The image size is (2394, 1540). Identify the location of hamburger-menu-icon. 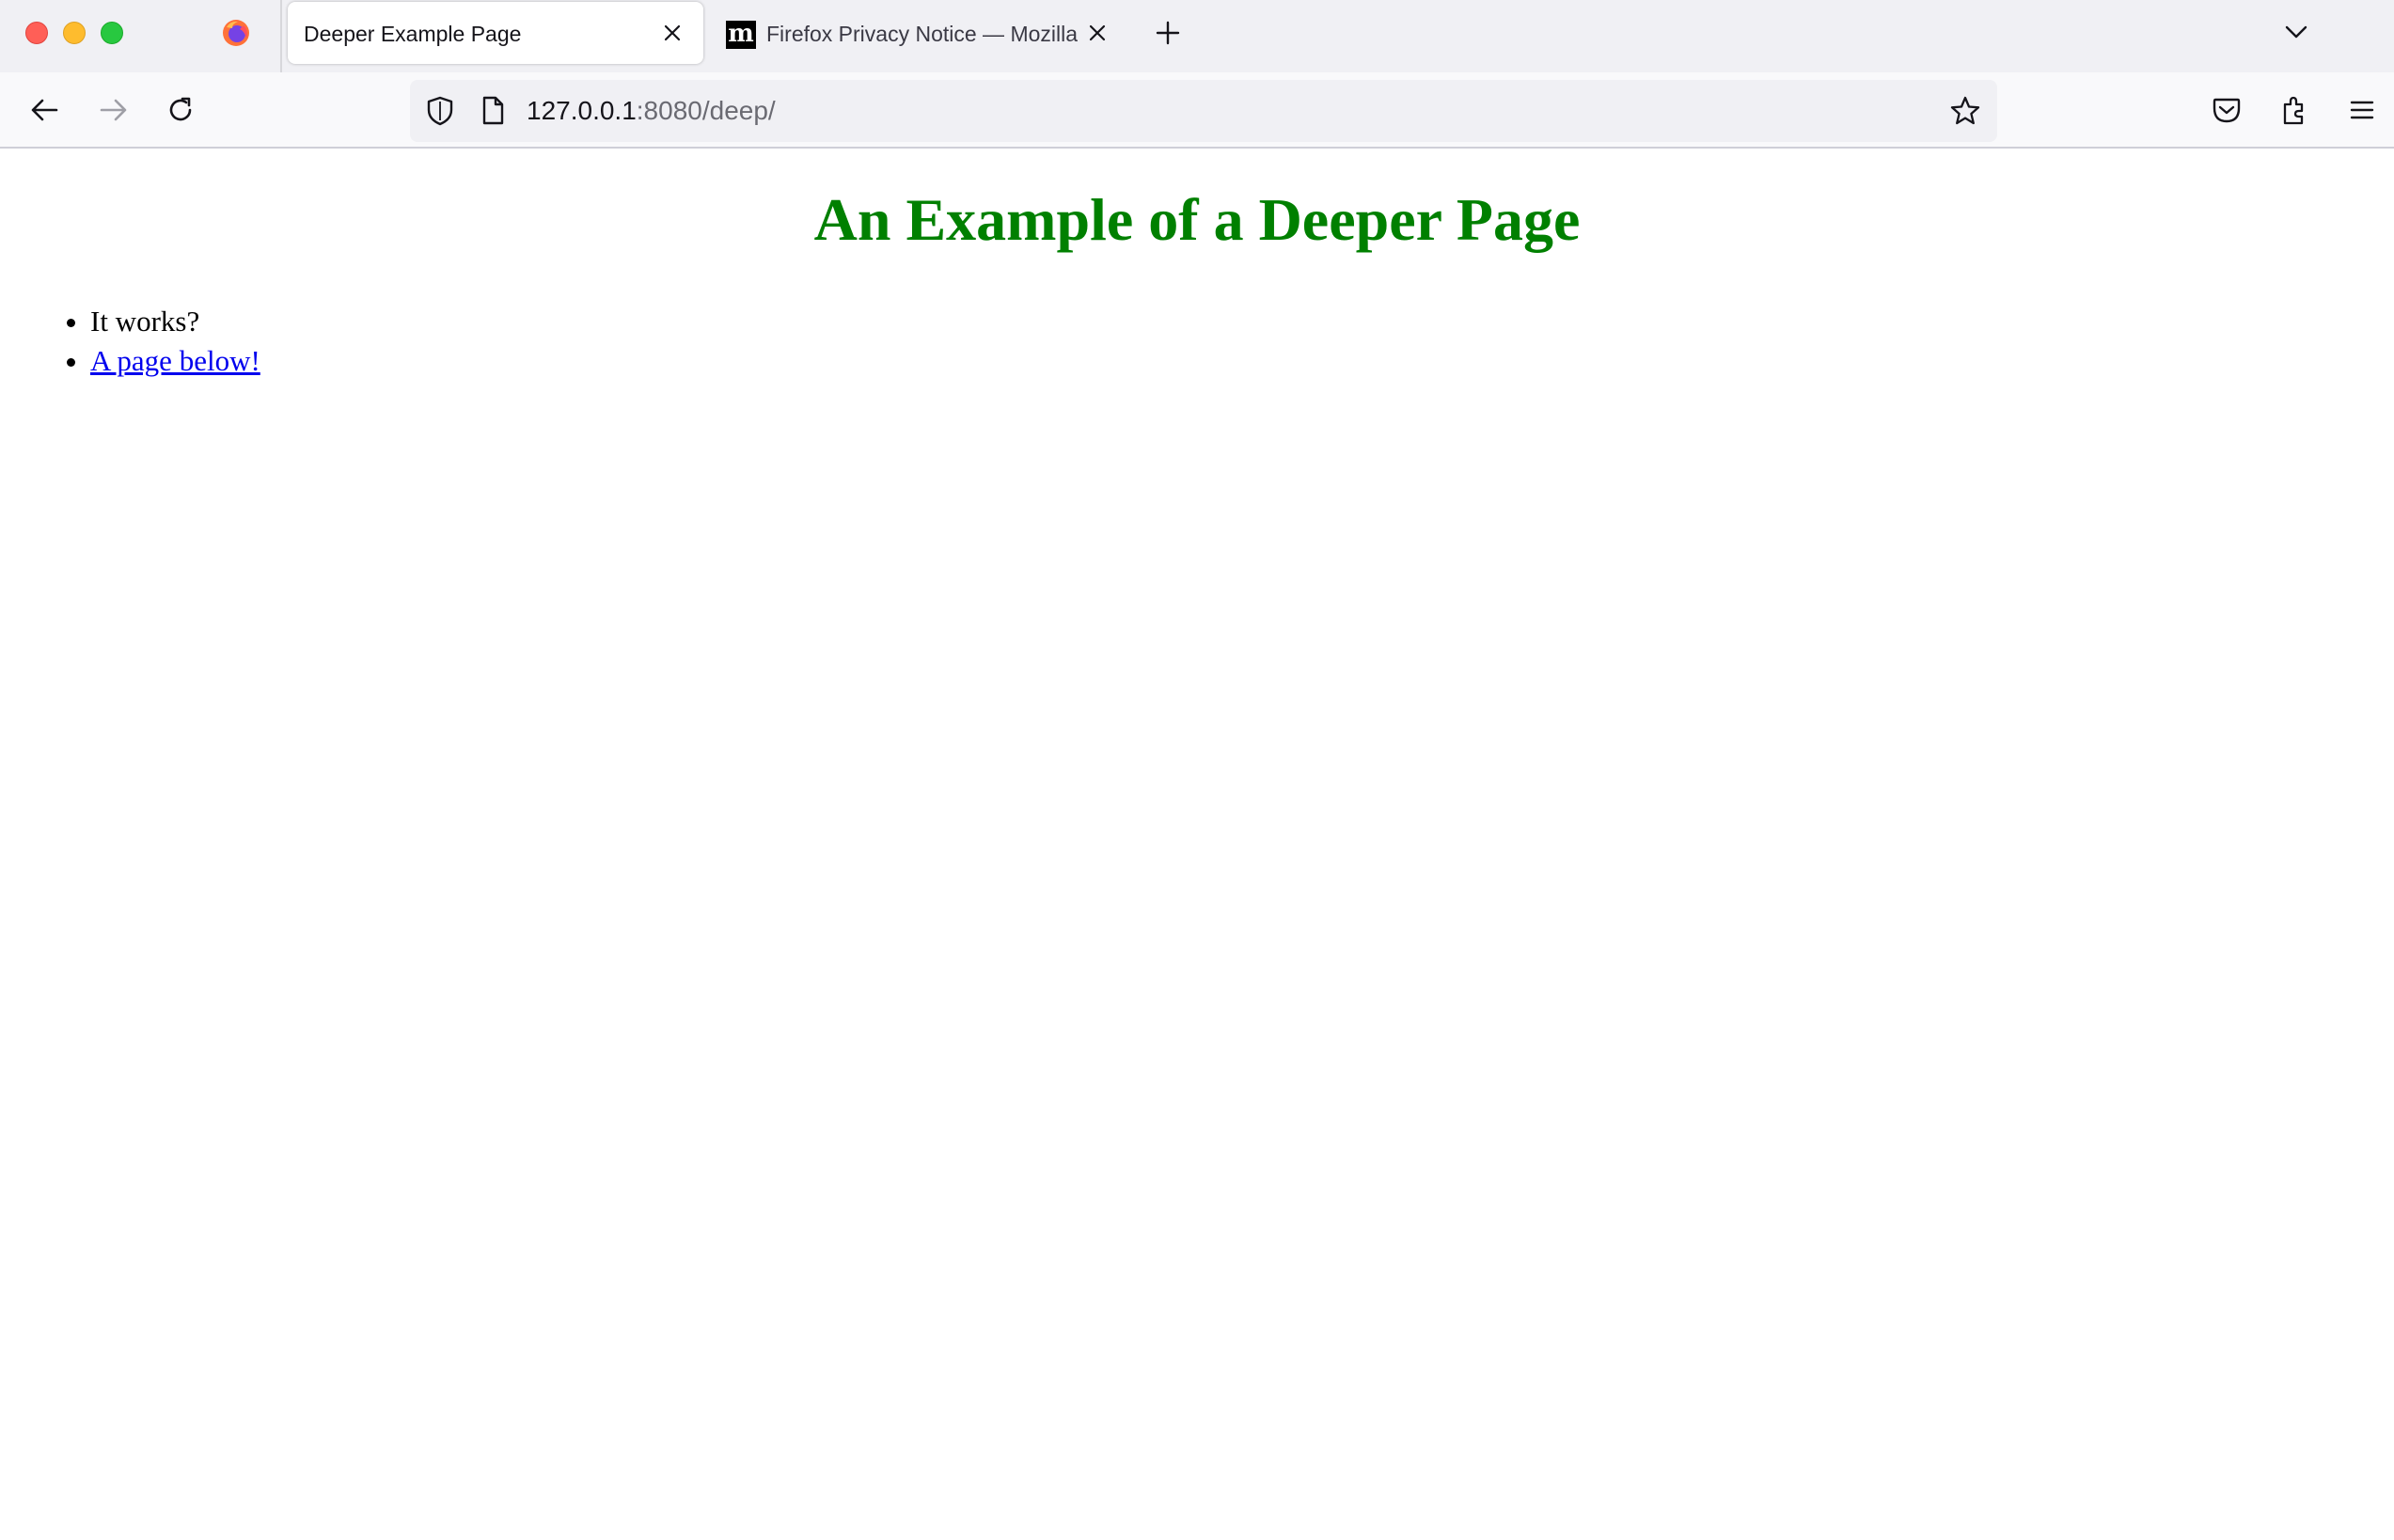
(2362, 110).